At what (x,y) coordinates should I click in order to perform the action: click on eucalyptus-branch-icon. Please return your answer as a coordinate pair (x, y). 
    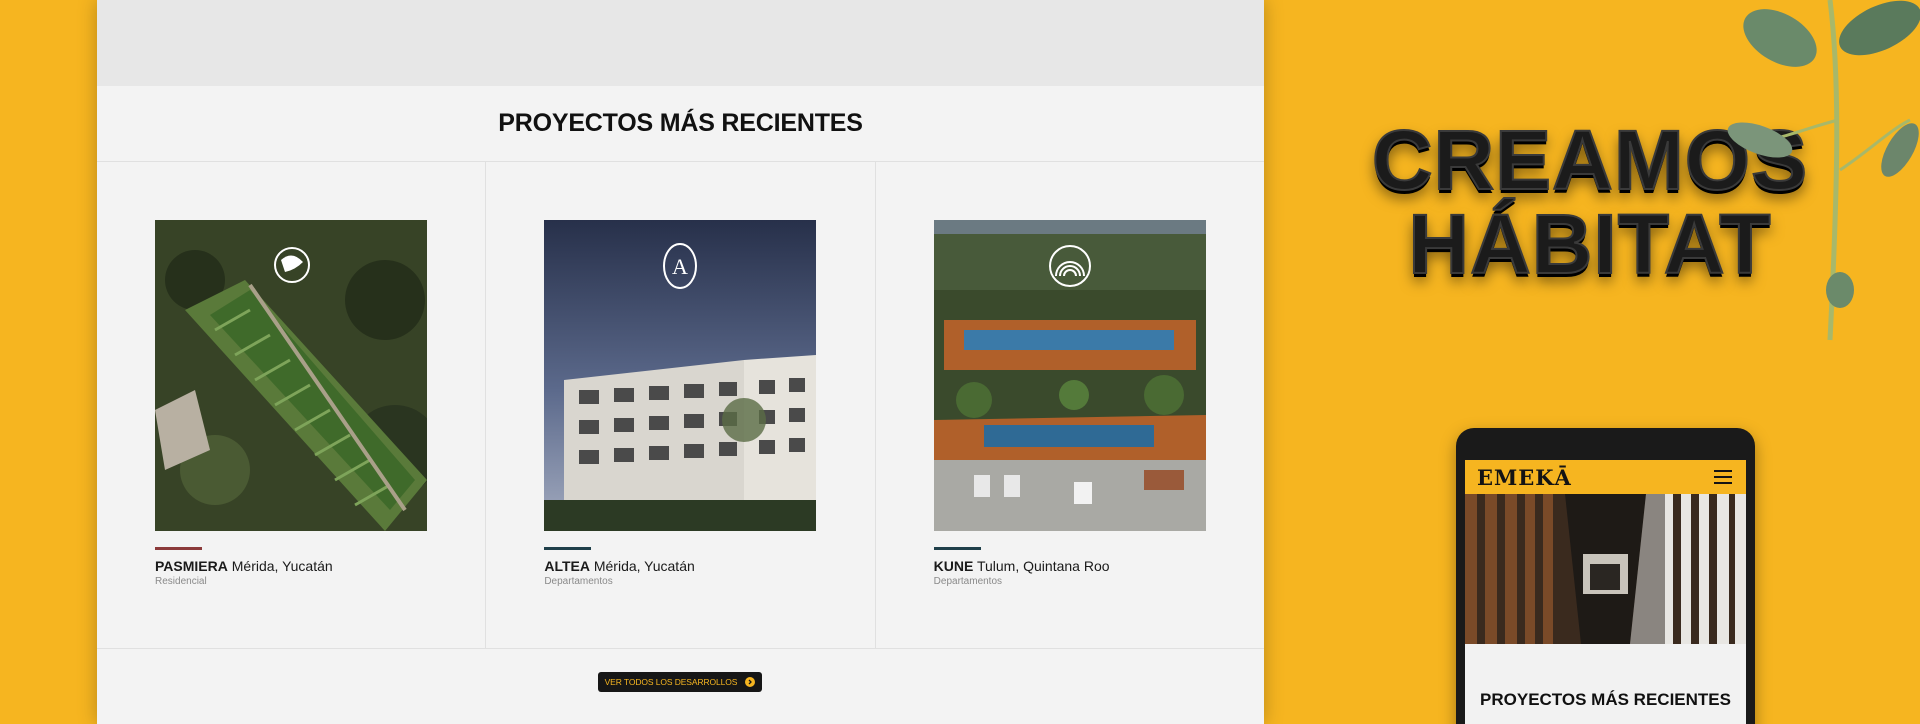
    Looking at the image, I should click on (1823, 170).